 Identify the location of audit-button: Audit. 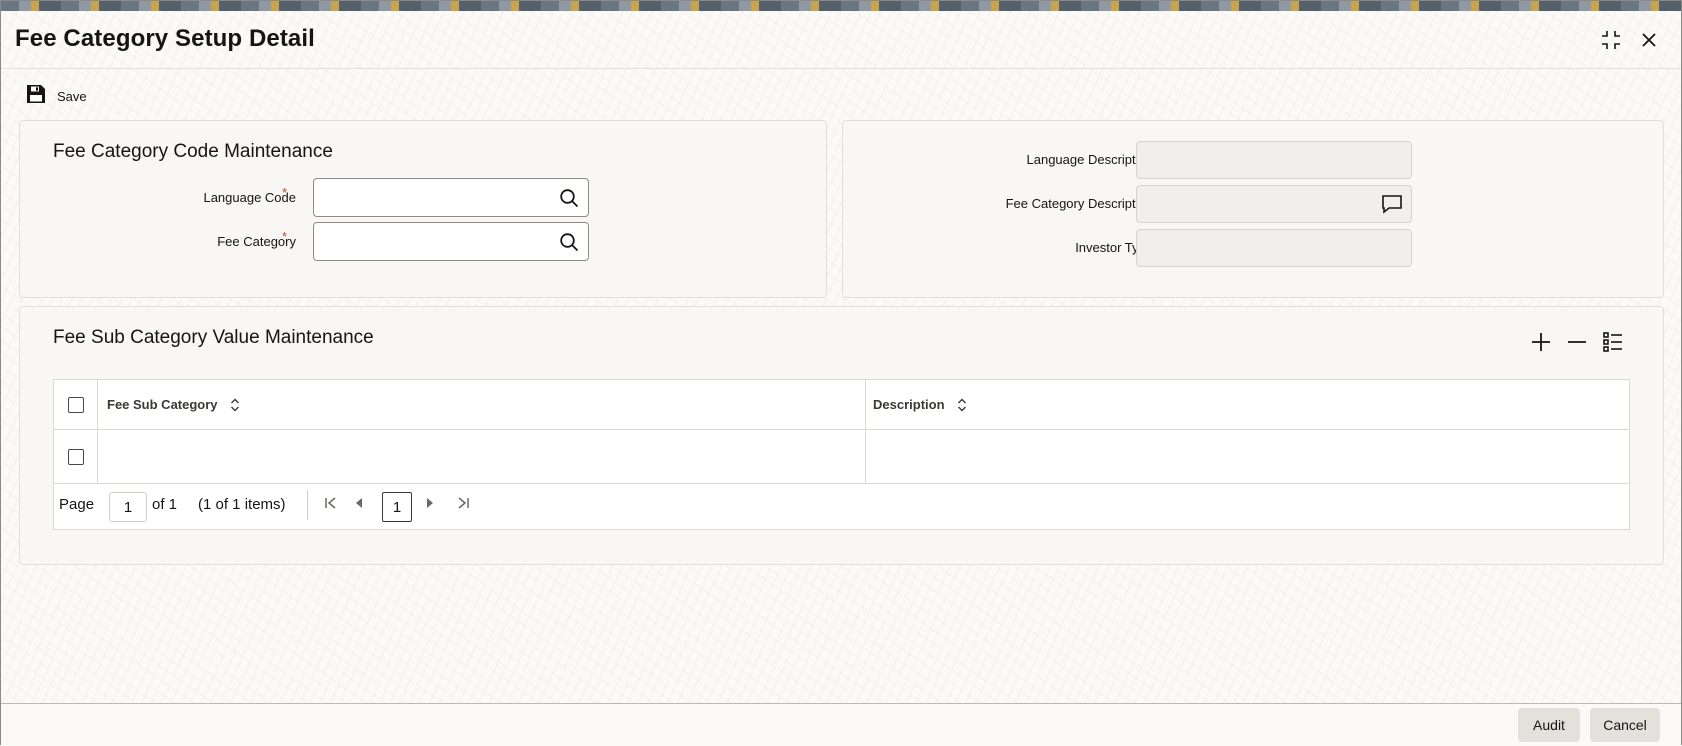
(1549, 725).